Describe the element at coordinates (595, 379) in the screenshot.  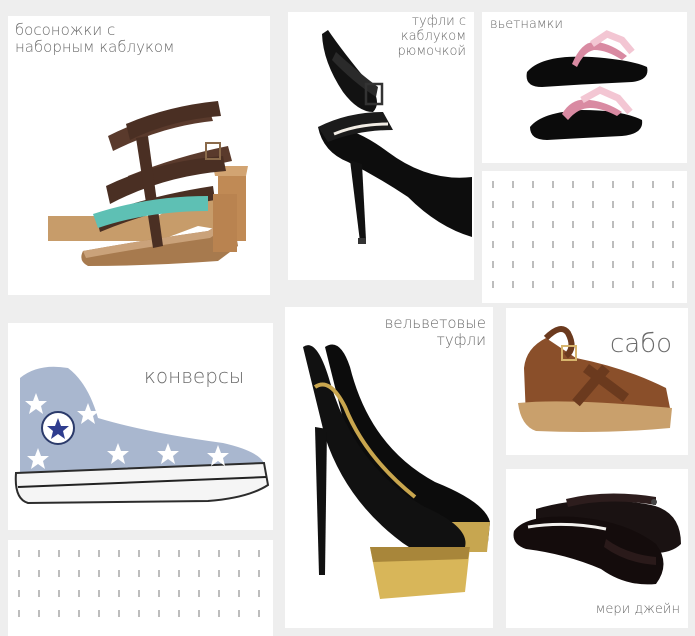
I see `clog-image` at that location.